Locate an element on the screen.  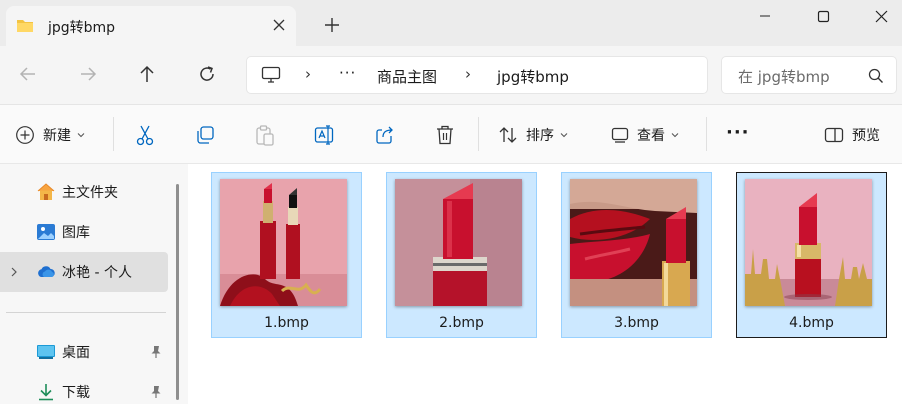
back-arrow-icon is located at coordinates (27, 74).